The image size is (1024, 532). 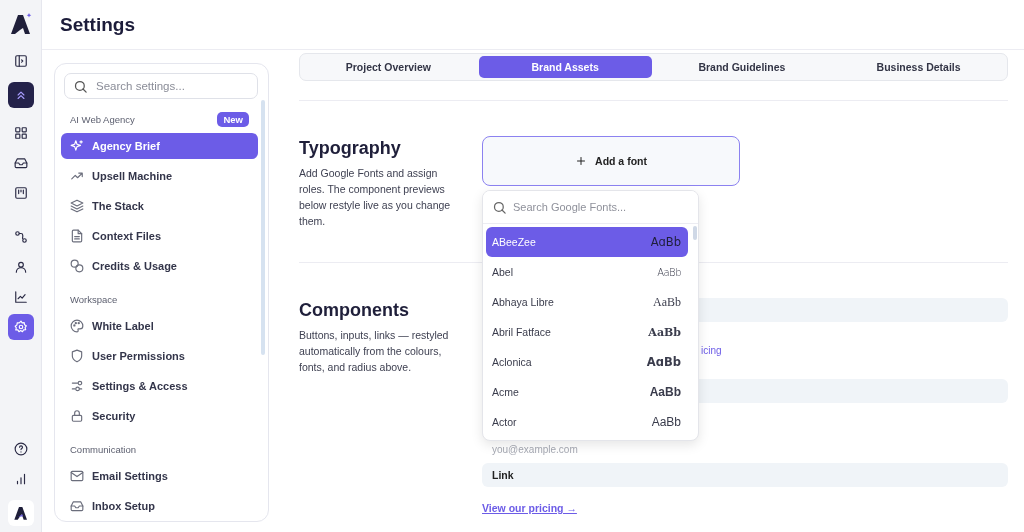 I want to click on pricing-link: View our pricing →, so click(x=529, y=508).